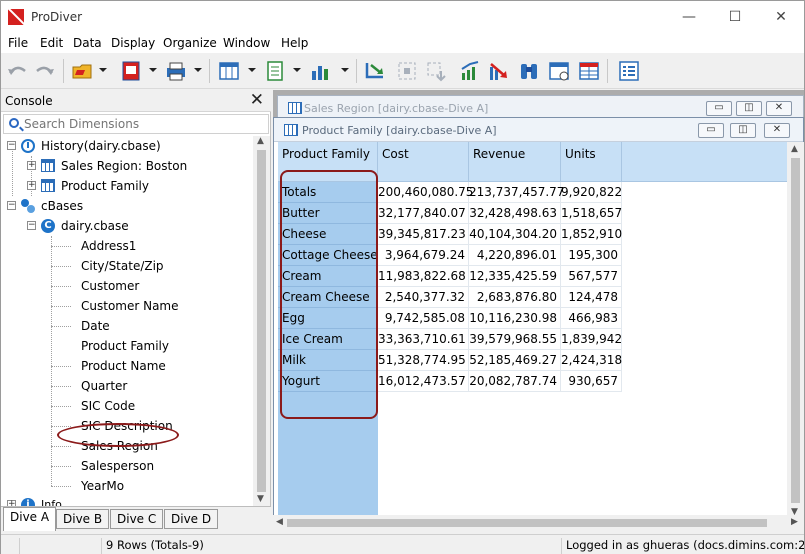 The height and width of the screenshot is (554, 805). Describe the element at coordinates (130, 306) in the screenshot. I see `dimension-customer-name: Customer Name` at that location.